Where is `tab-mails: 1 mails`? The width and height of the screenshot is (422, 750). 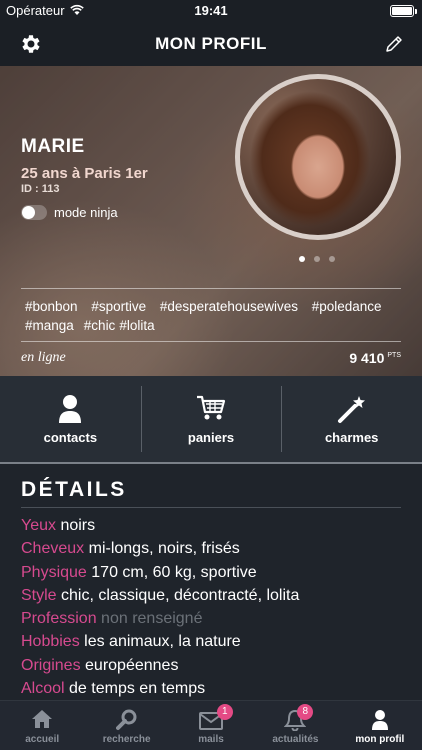 tab-mails: 1 mails is located at coordinates (211, 725).